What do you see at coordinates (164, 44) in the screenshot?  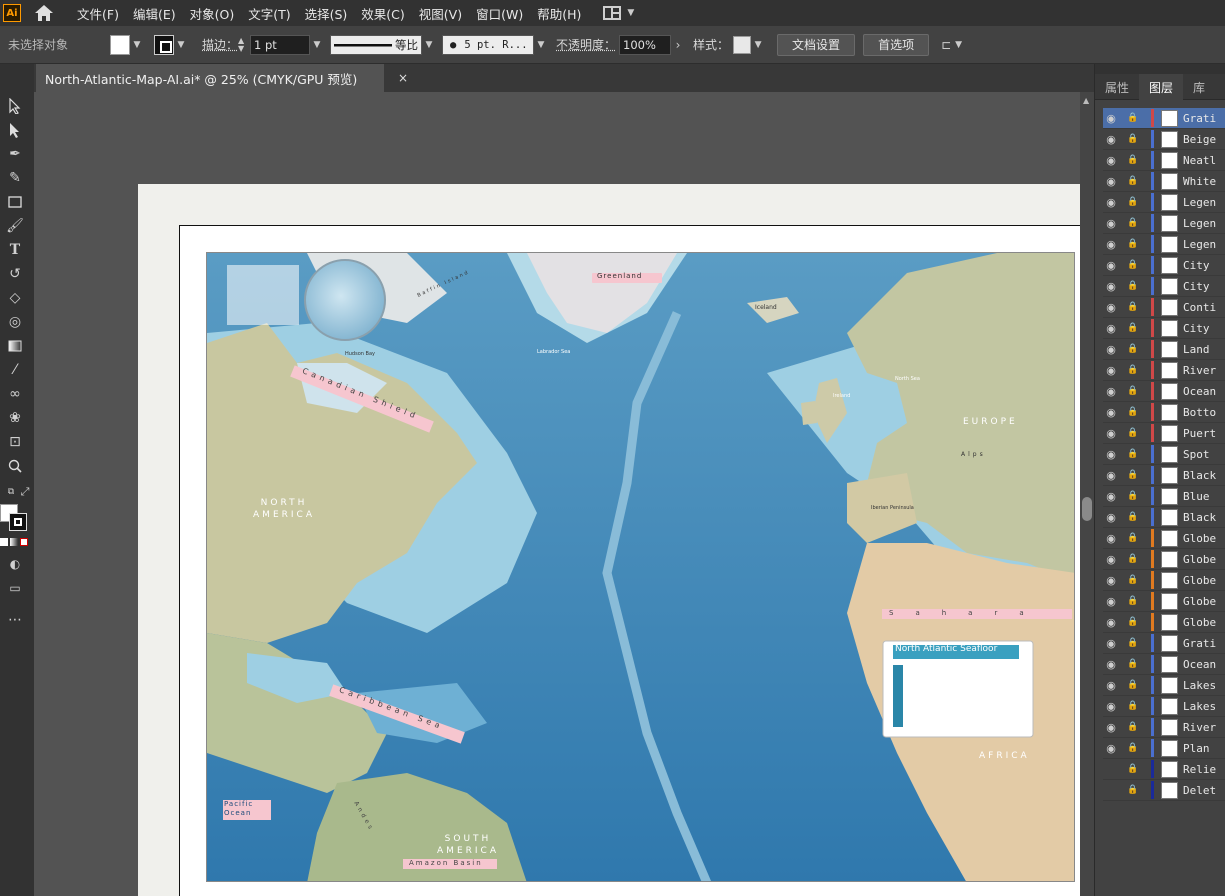 I see `stroke-color-swatch` at bounding box center [164, 44].